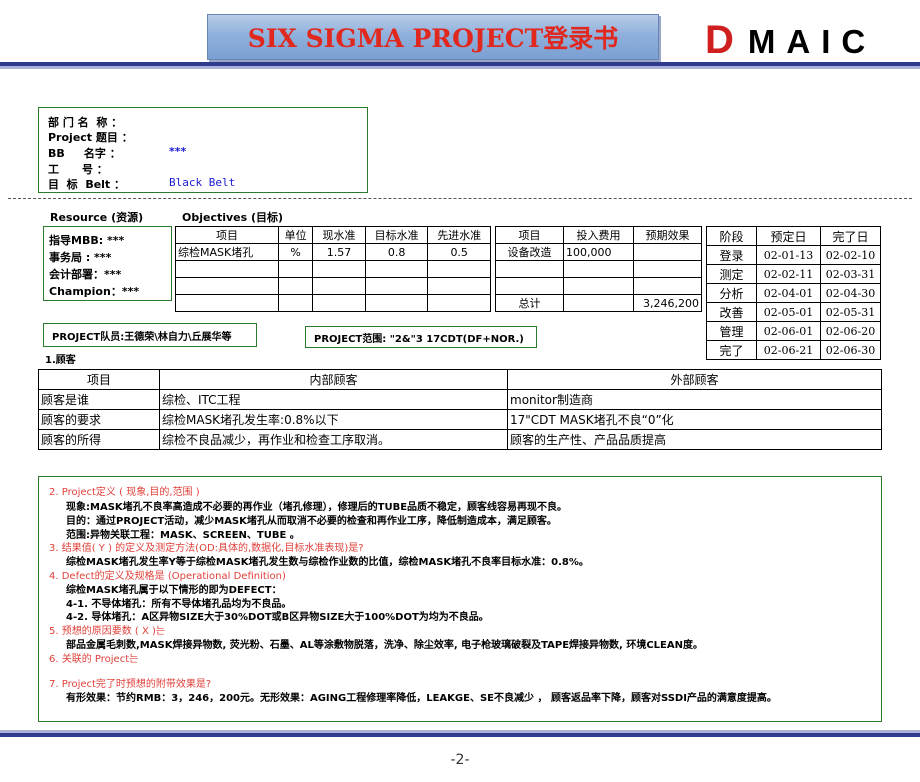 This screenshot has height=782, width=920. Describe the element at coordinates (731, 255) in the screenshot. I see `phase-stage: 登录` at that location.